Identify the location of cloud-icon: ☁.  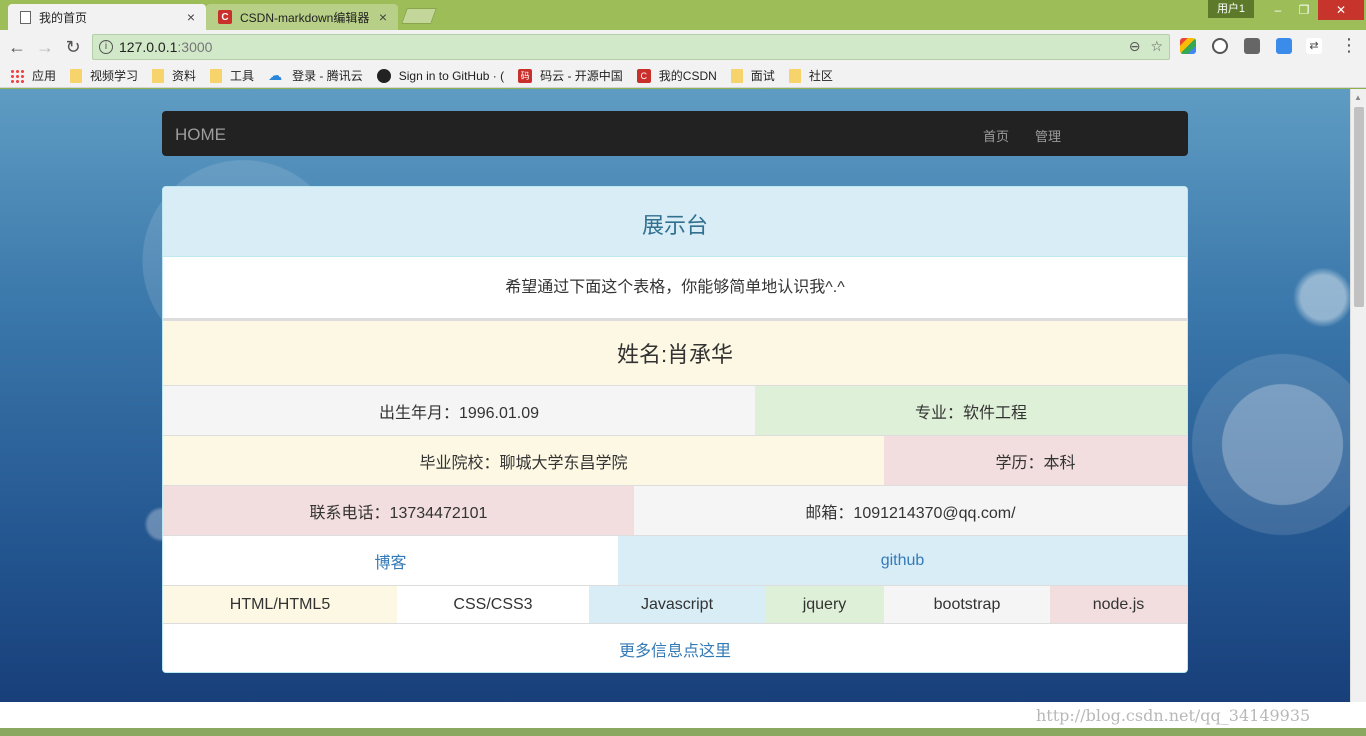
(275, 75).